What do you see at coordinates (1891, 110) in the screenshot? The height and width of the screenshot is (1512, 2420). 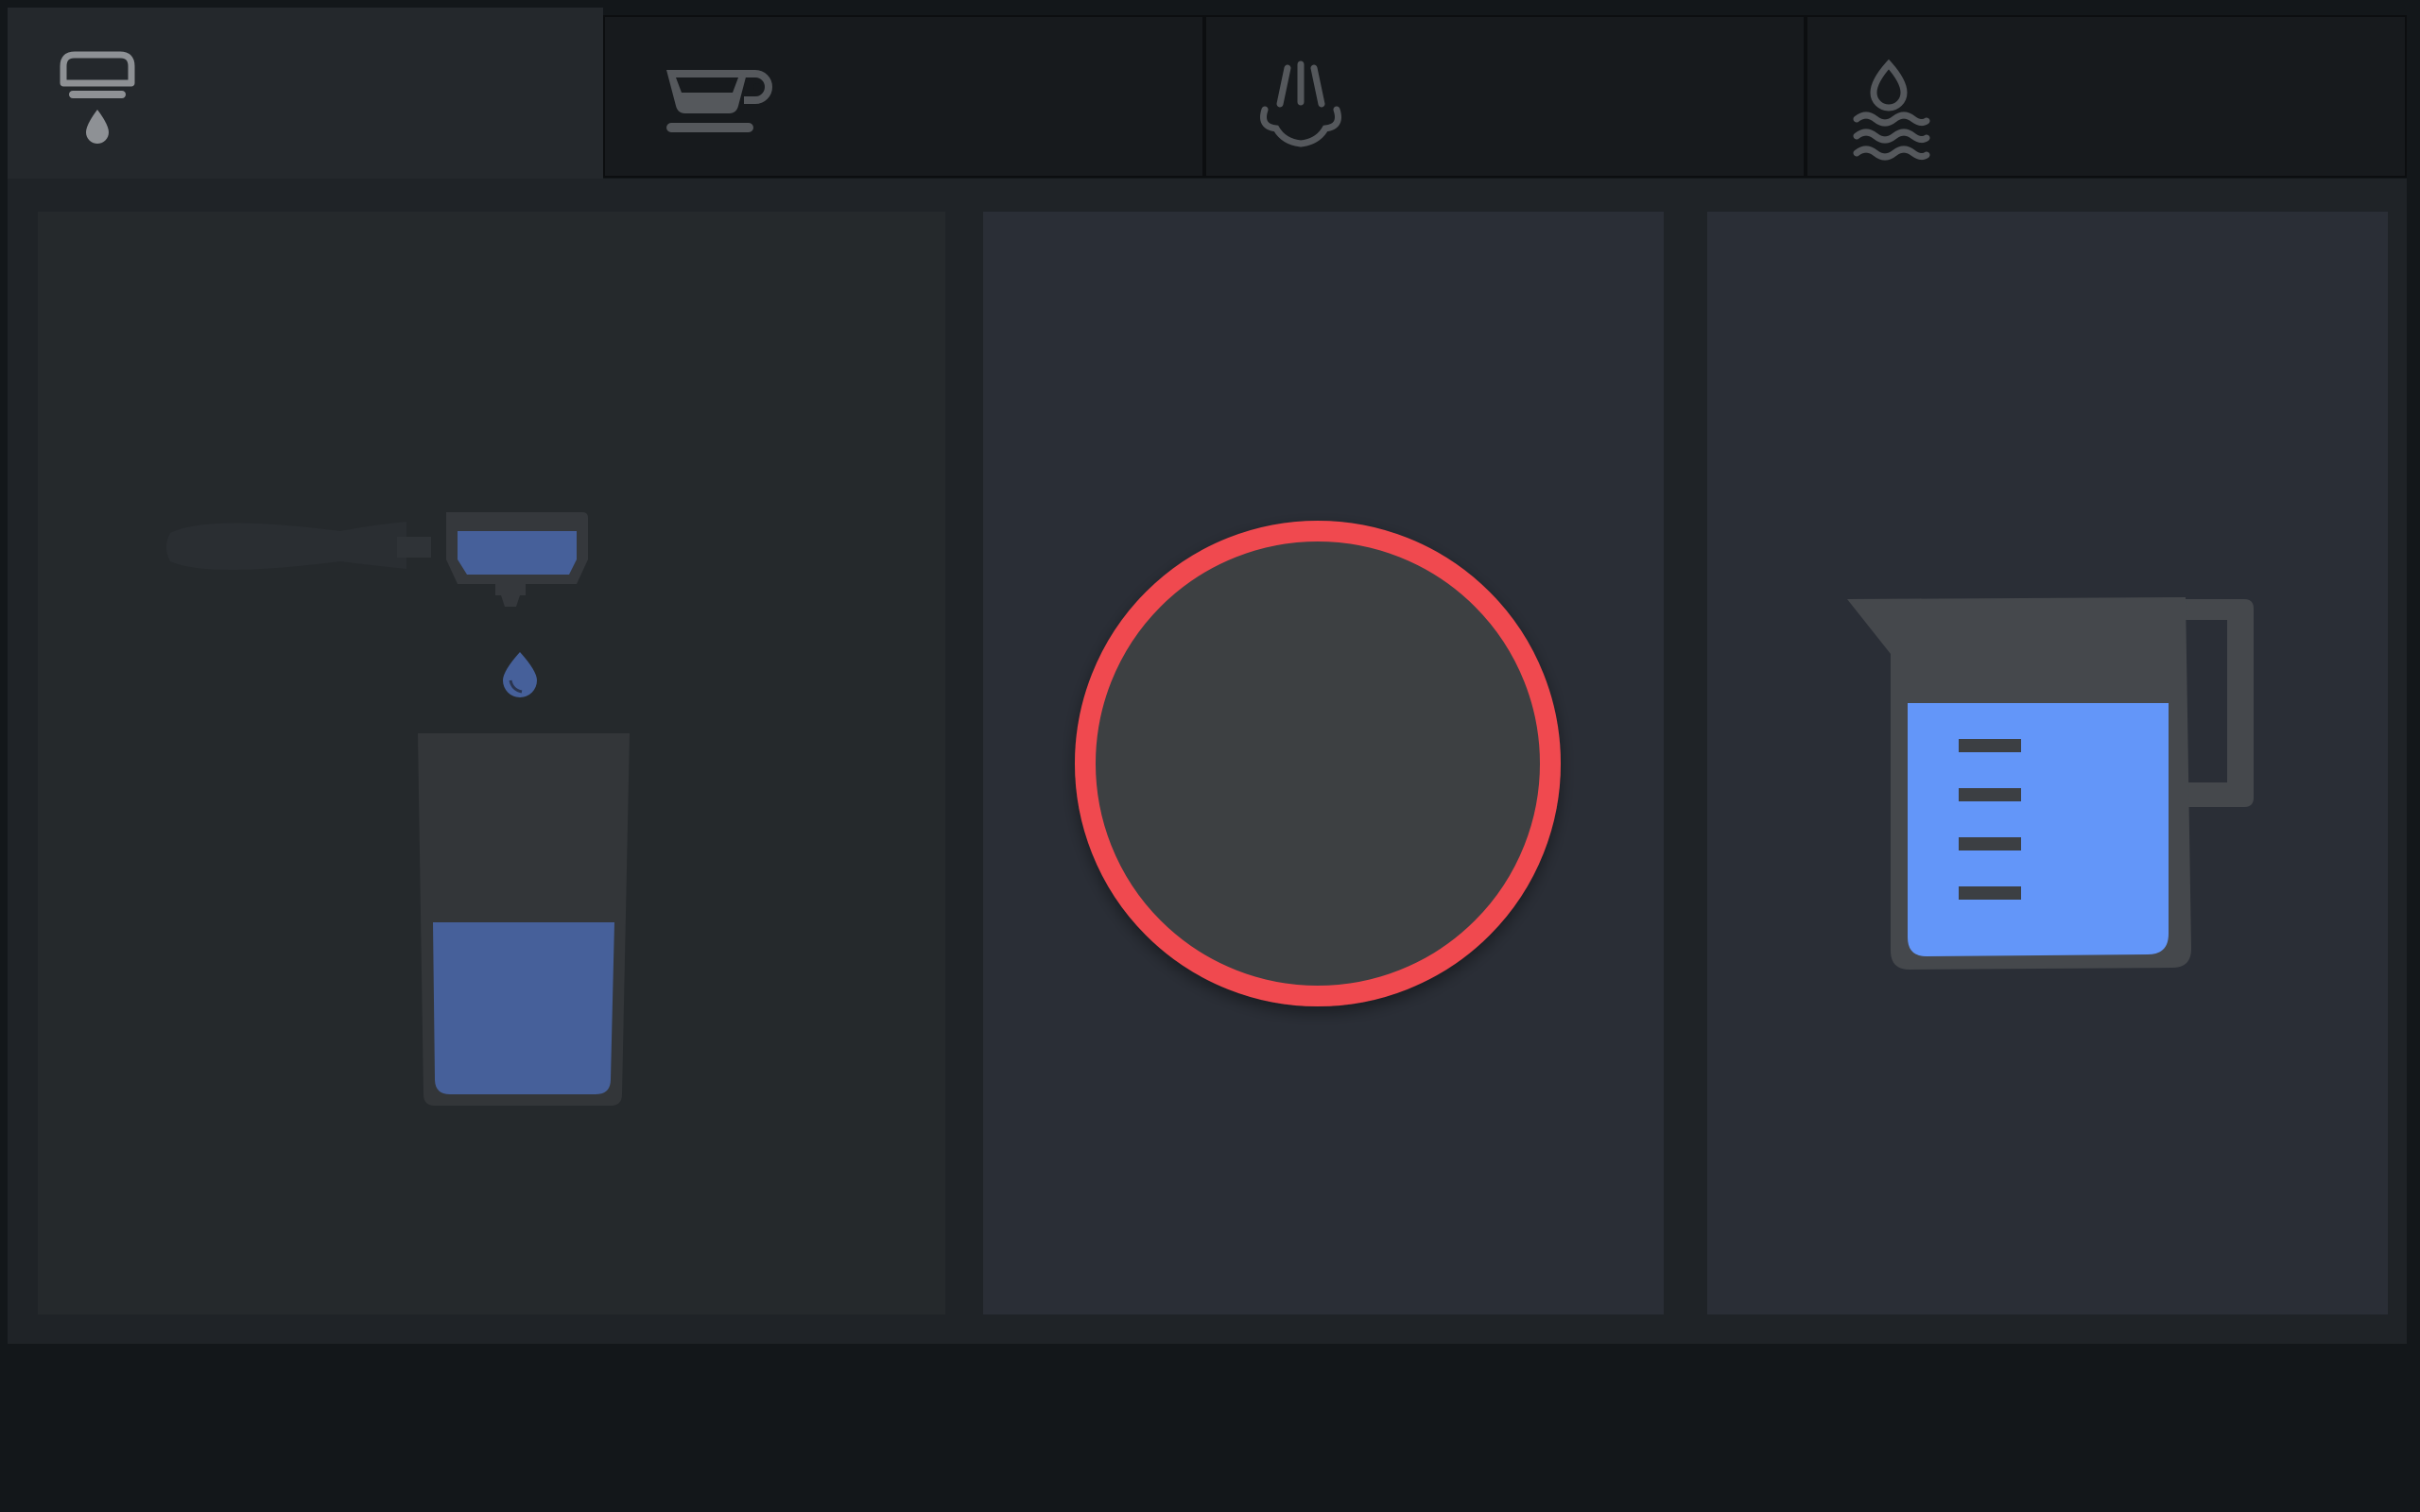 I see `hot-water-icon` at bounding box center [1891, 110].